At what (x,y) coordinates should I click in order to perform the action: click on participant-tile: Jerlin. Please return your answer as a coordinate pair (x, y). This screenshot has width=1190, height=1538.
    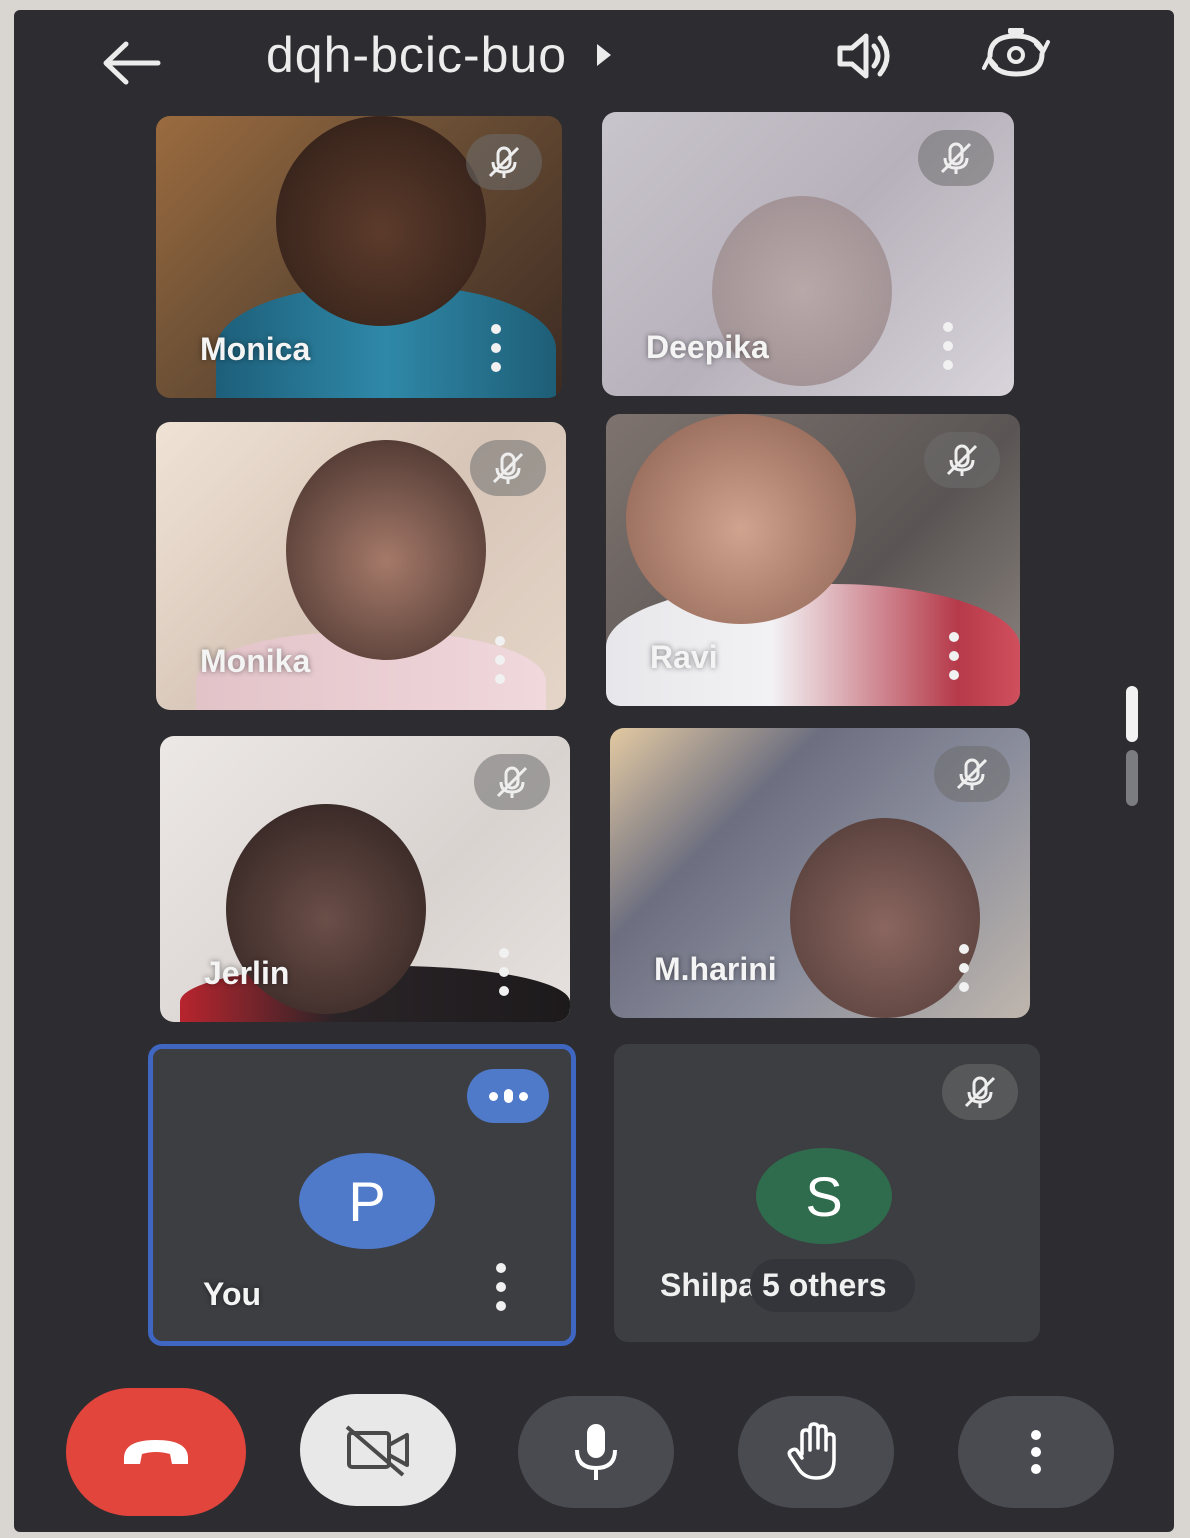
    Looking at the image, I should click on (365, 879).